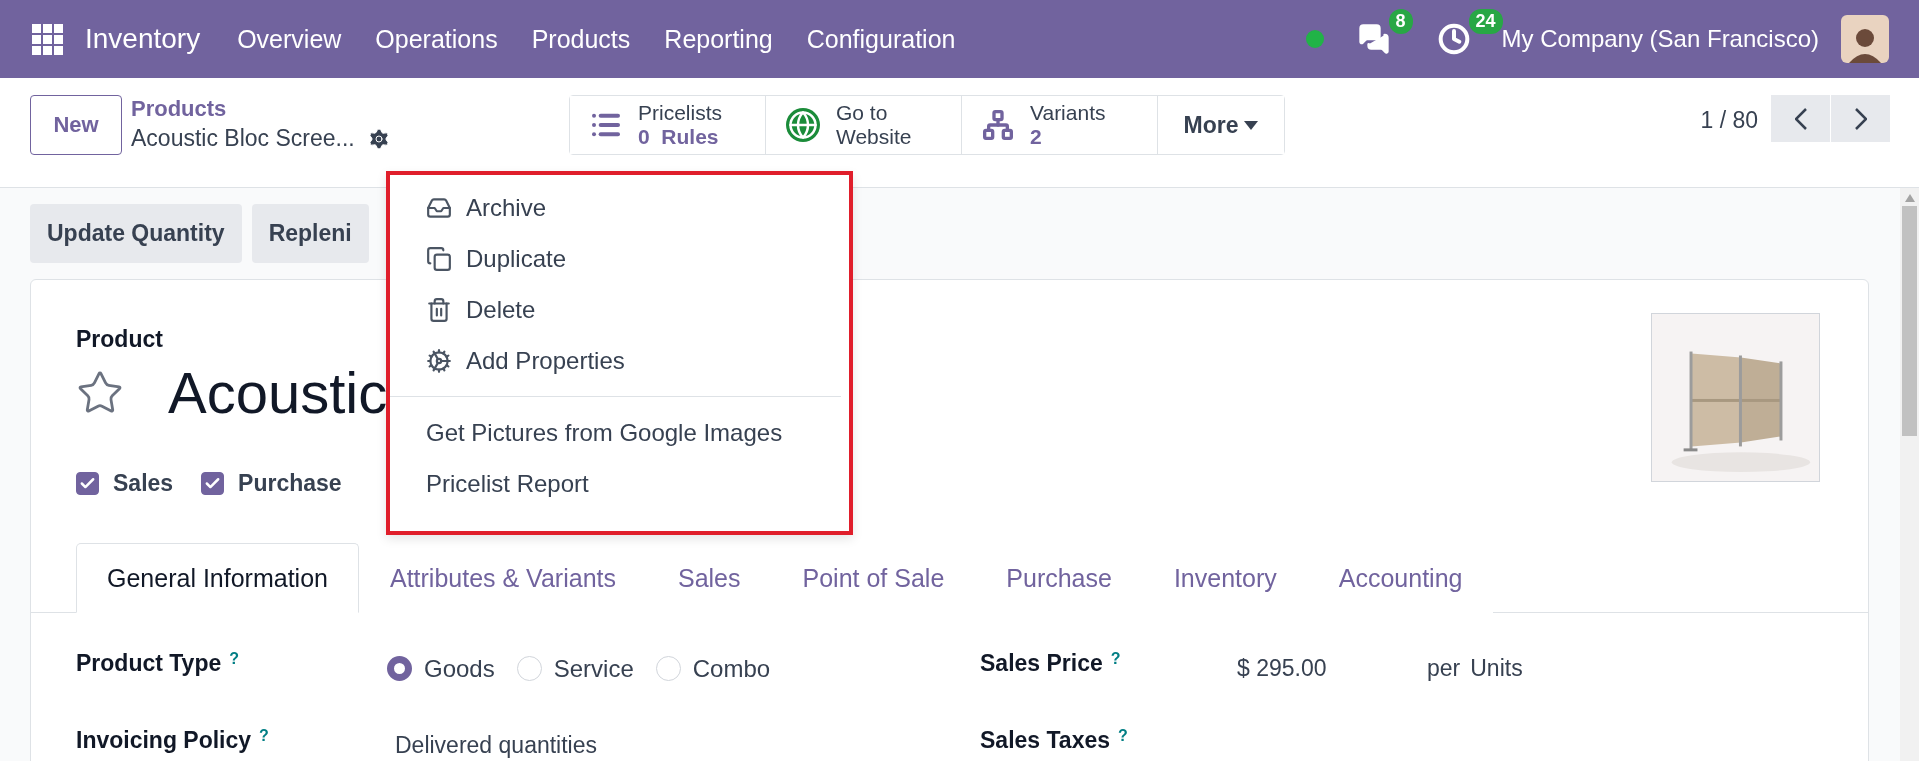 The height and width of the screenshot is (761, 1919). What do you see at coordinates (1453, 39) in the screenshot?
I see `activities-button` at bounding box center [1453, 39].